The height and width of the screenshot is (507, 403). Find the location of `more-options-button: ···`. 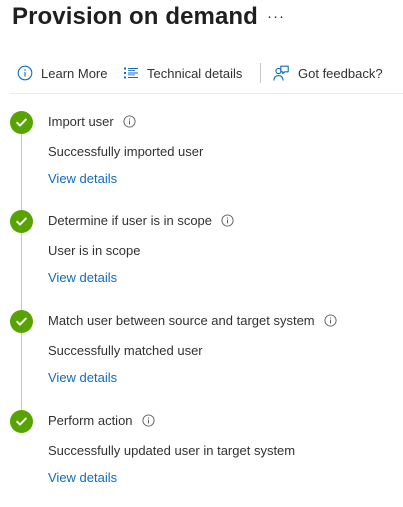

more-options-button: ··· is located at coordinates (276, 16).